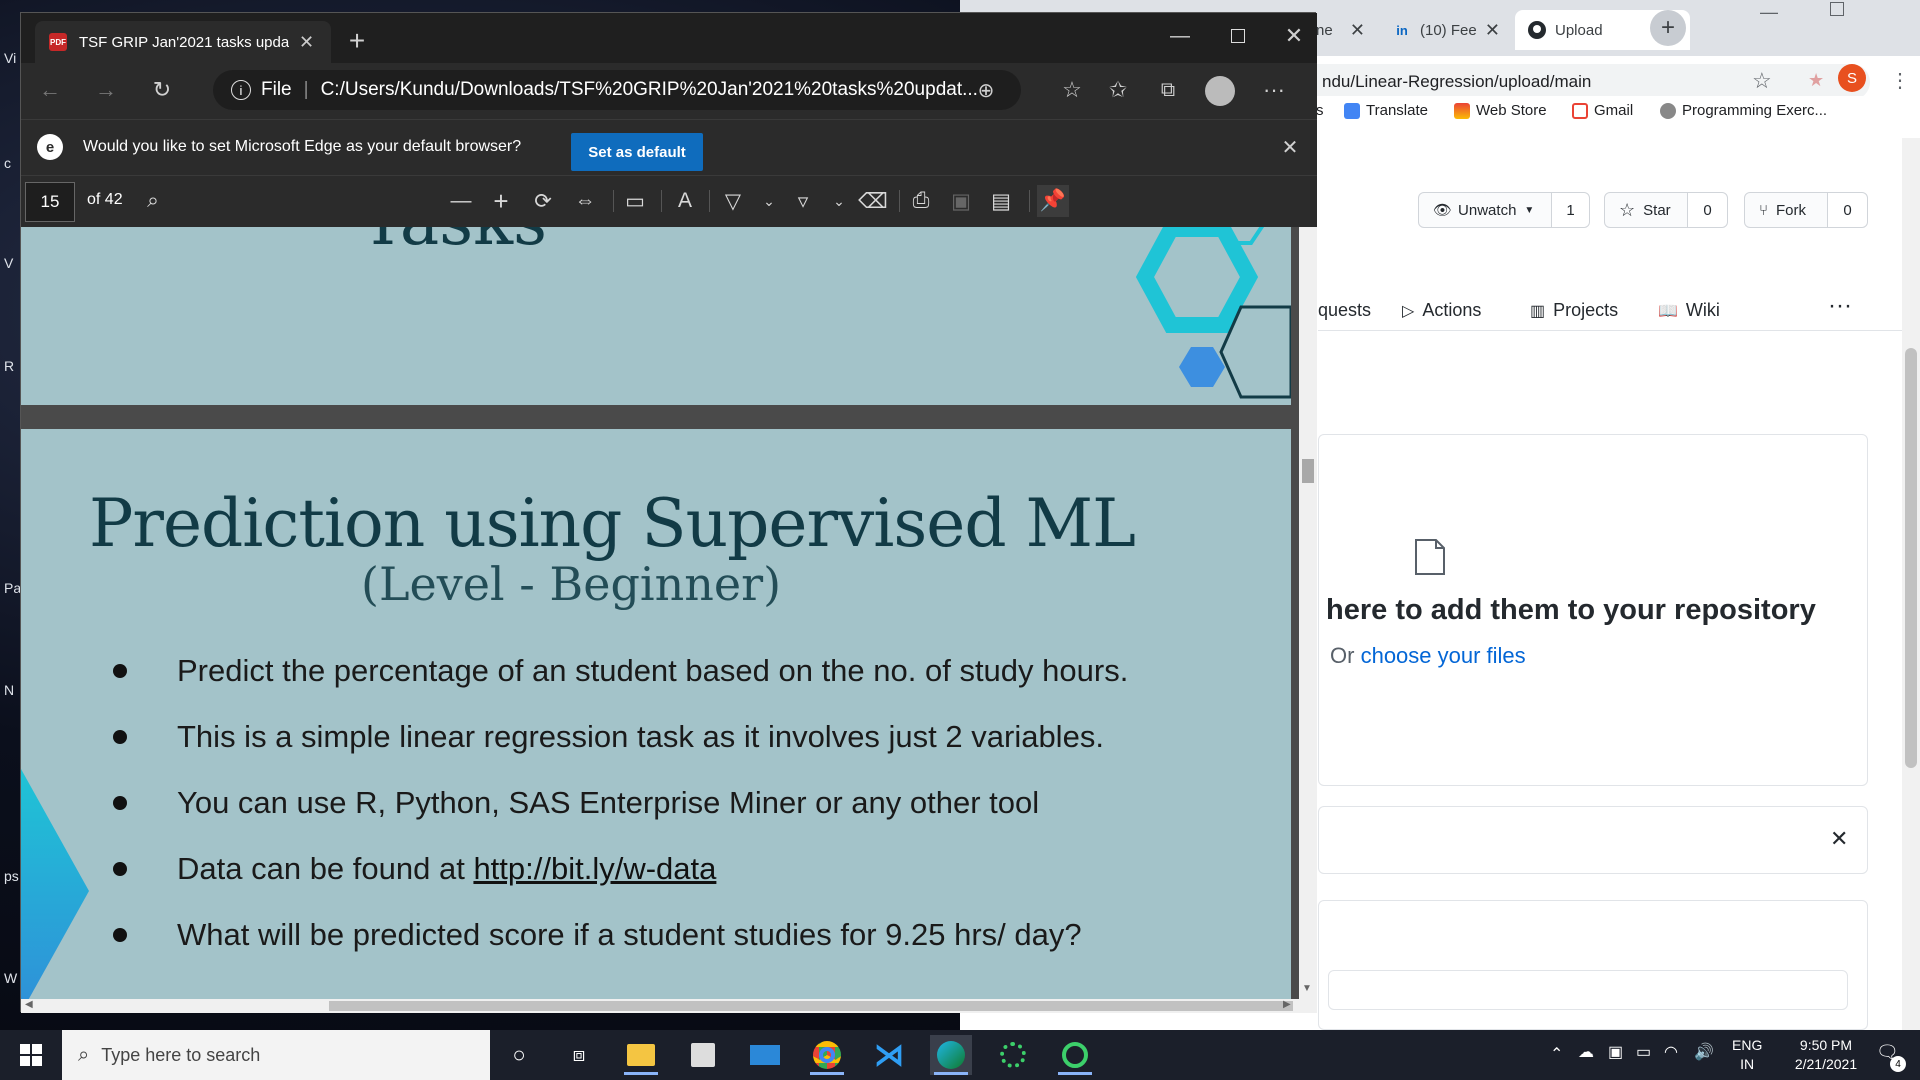  I want to click on more-tabs-icon: ···, so click(1840, 306).